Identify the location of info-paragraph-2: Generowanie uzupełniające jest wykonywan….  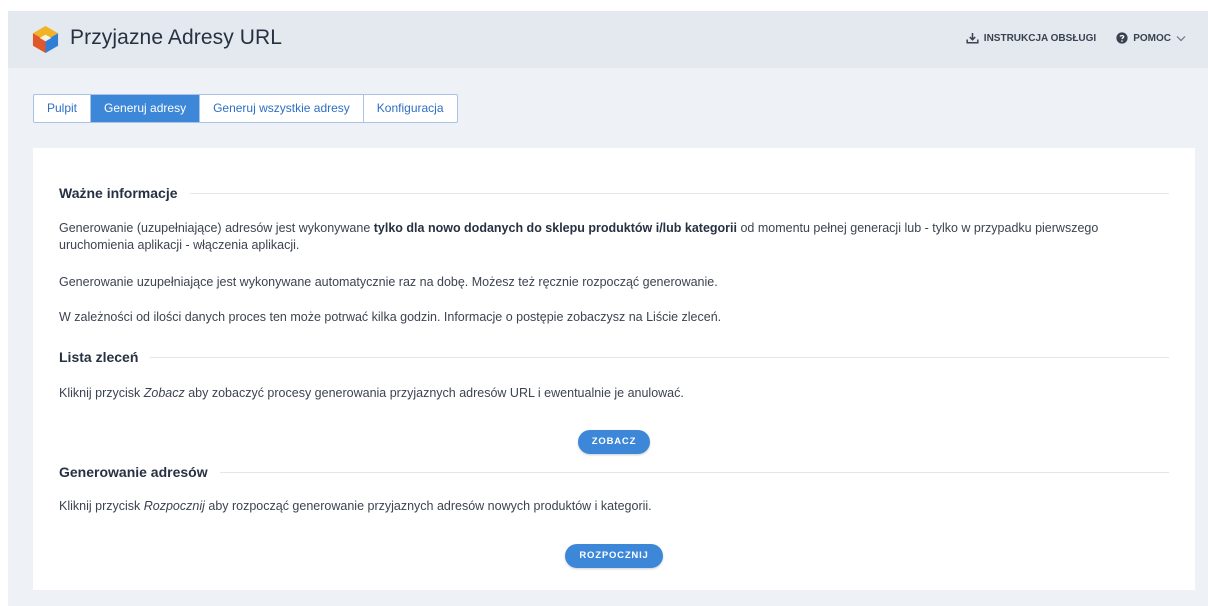
(388, 282).